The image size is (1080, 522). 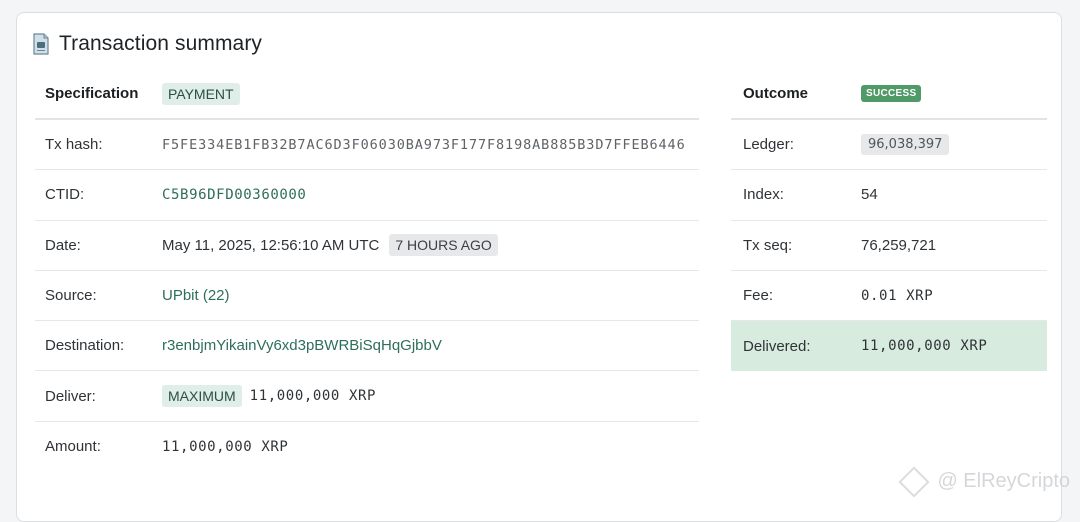 What do you see at coordinates (367, 447) in the screenshot?
I see `table-row: Amount: 11,000,000 XRP` at bounding box center [367, 447].